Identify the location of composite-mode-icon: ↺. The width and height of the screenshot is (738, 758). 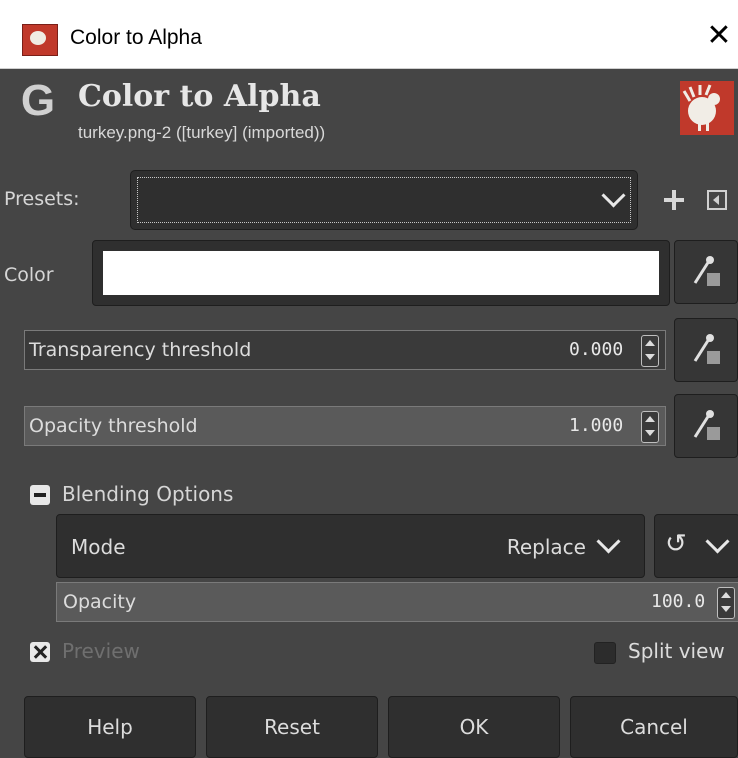
(676, 544).